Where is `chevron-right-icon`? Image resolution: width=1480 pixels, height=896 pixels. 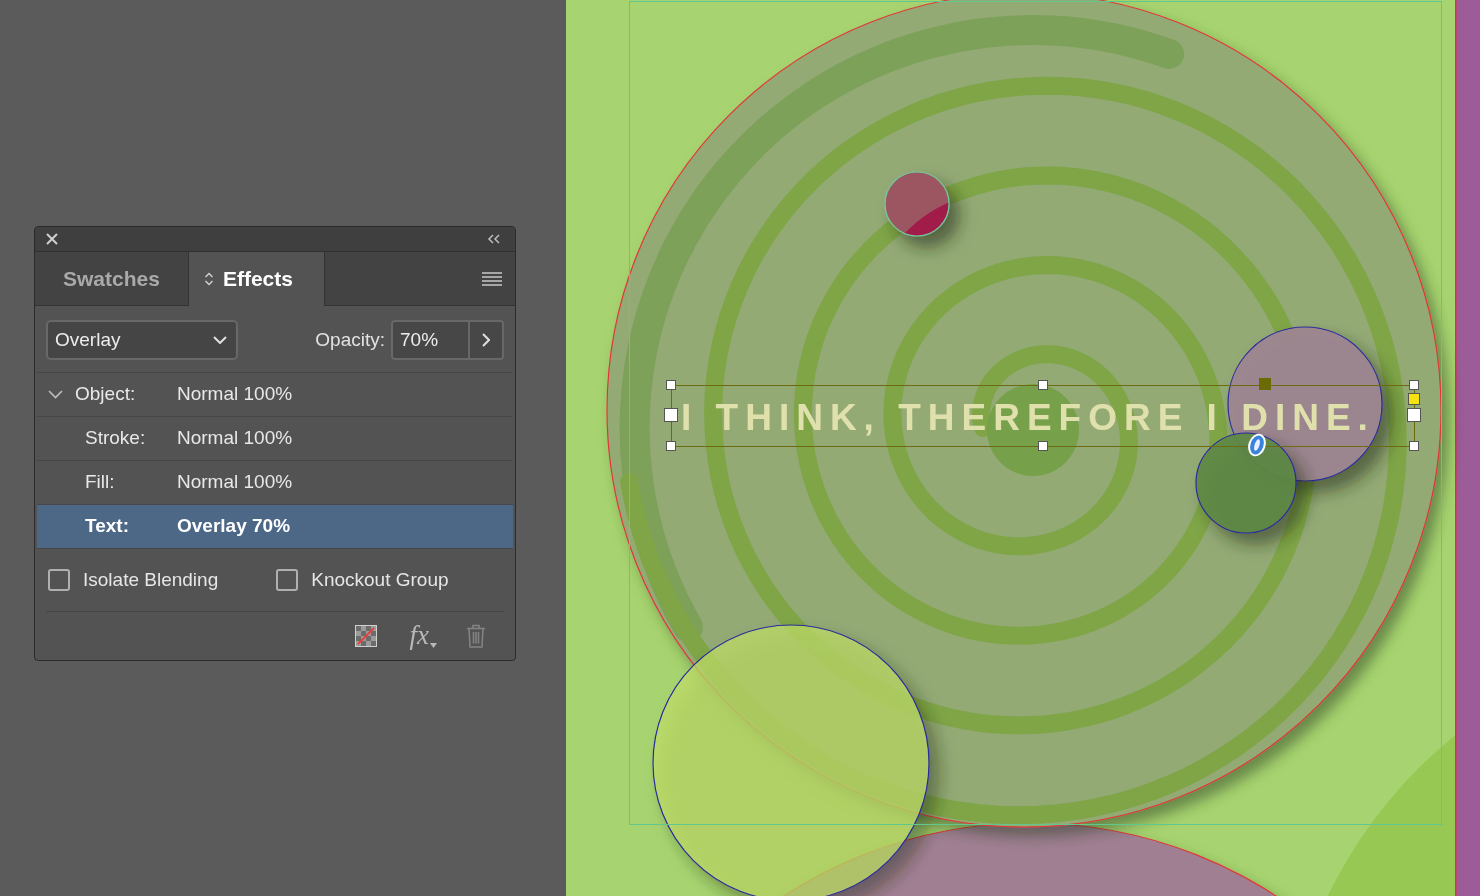
chevron-right-icon is located at coordinates (486, 340).